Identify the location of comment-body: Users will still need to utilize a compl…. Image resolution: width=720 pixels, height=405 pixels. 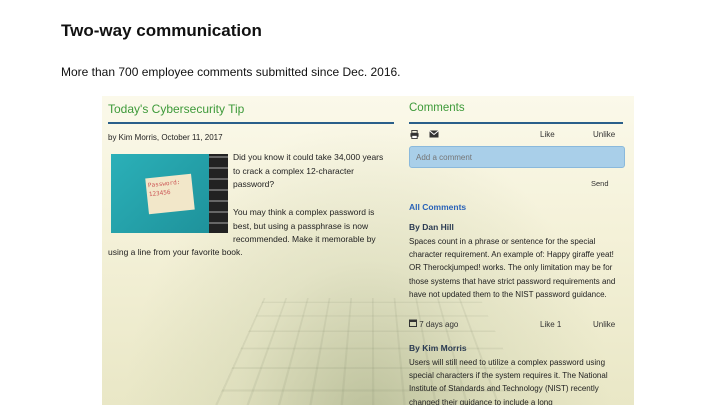
(516, 380).